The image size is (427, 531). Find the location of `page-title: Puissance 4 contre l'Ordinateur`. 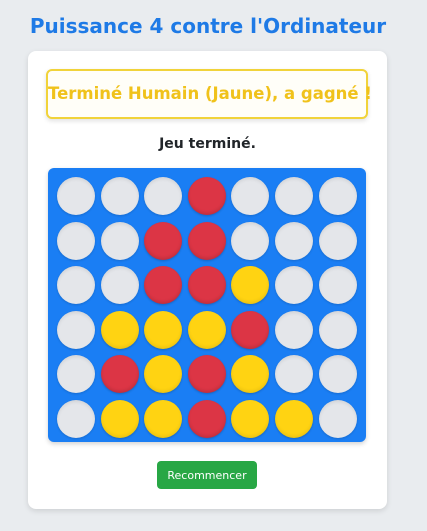

page-title: Puissance 4 contre l'Ordinateur is located at coordinates (208, 26).